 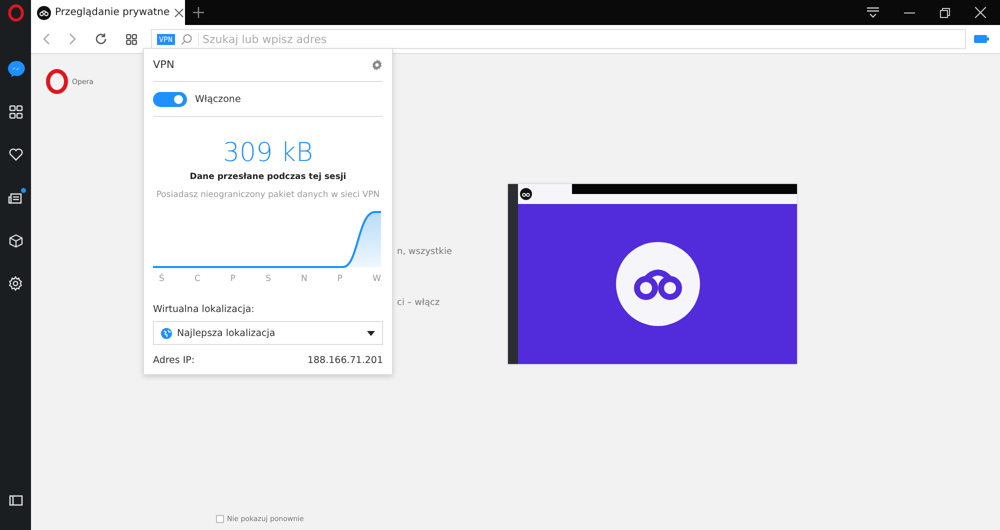 What do you see at coordinates (163, 65) in the screenshot?
I see `popup-title: VPN` at bounding box center [163, 65].